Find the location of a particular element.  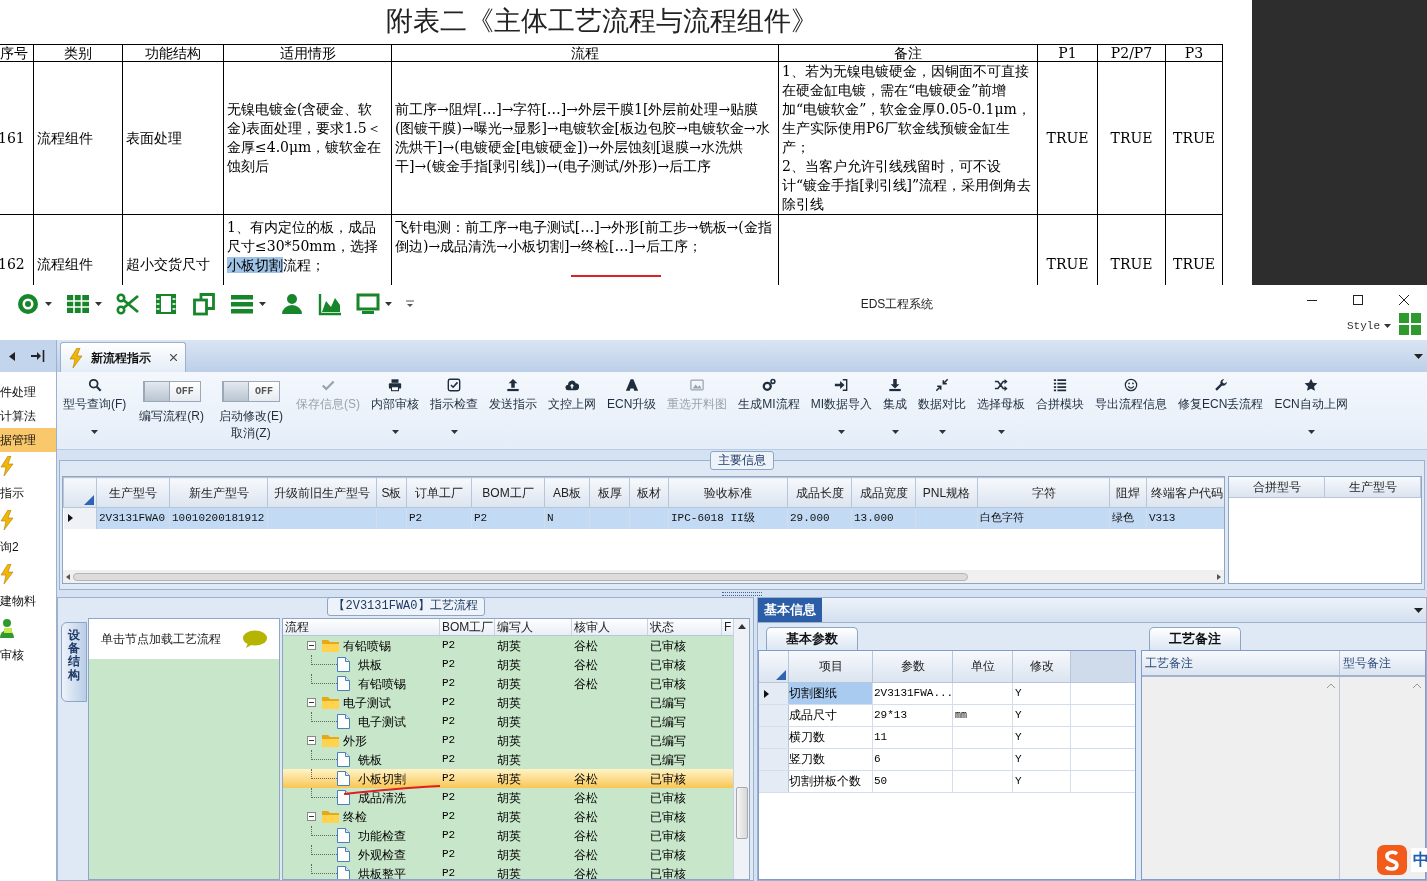

panel-tab: 基本参数 is located at coordinates (812, 638).